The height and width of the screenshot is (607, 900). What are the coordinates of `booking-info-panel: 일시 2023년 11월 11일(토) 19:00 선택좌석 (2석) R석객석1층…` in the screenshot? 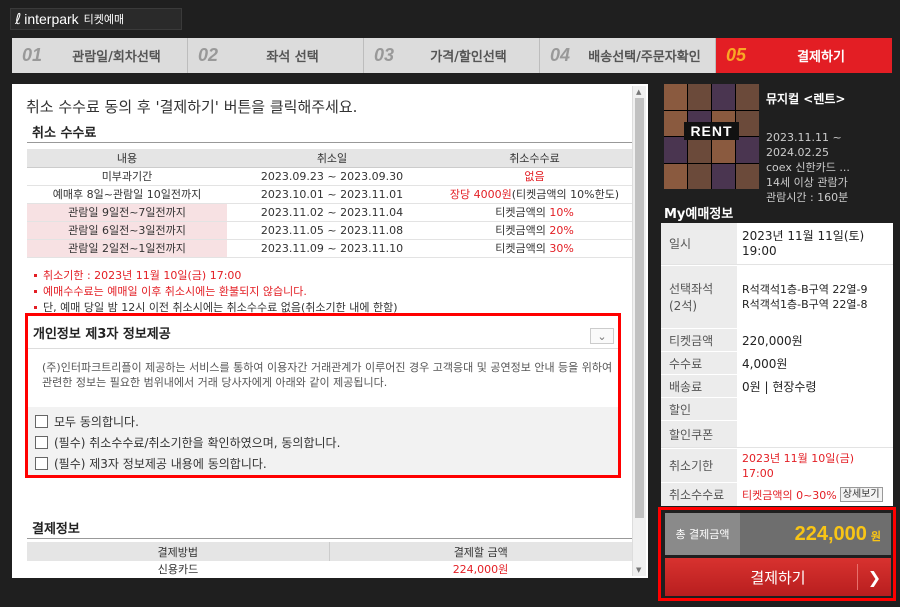 It's located at (777, 364).